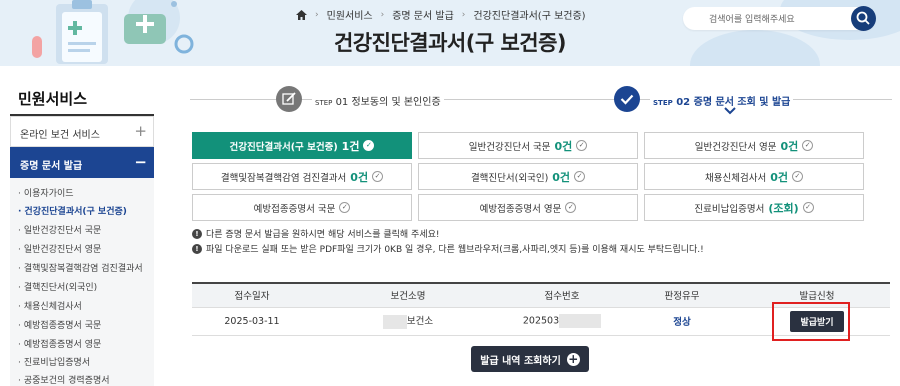 The image size is (900, 386). I want to click on judgment-cell: 정상, so click(682, 321).